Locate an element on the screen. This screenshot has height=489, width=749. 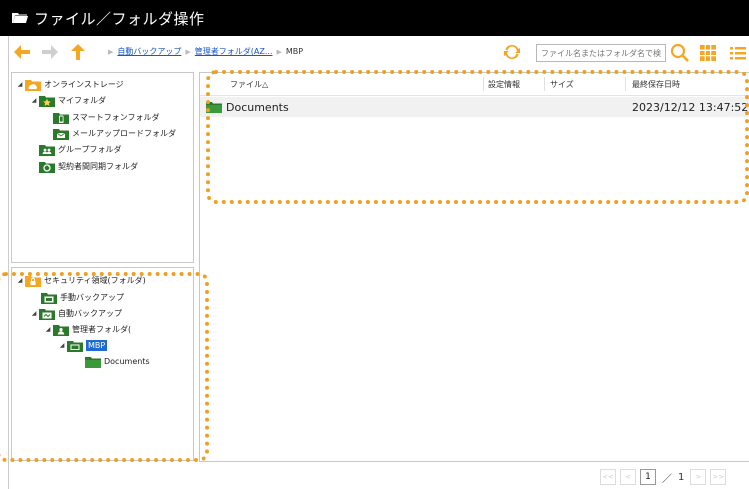
back-arrow-icon is located at coordinates (22, 52).